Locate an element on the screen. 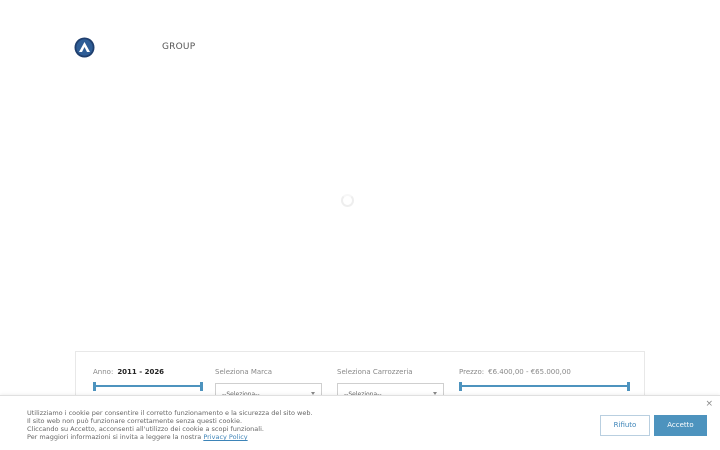  price-min-handle is located at coordinates (460, 386).